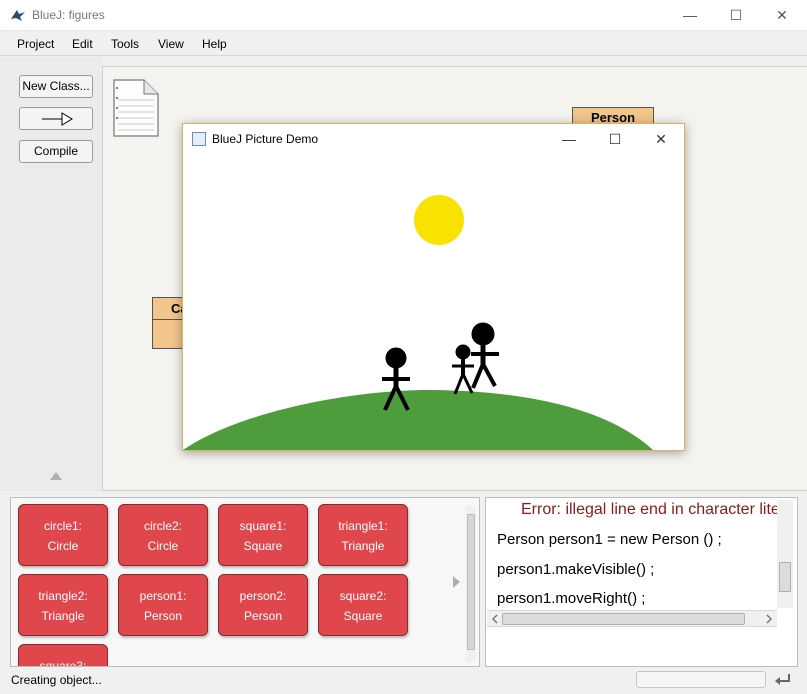 This screenshot has height=694, width=807. I want to click on object-name: circle2:, so click(162, 526).